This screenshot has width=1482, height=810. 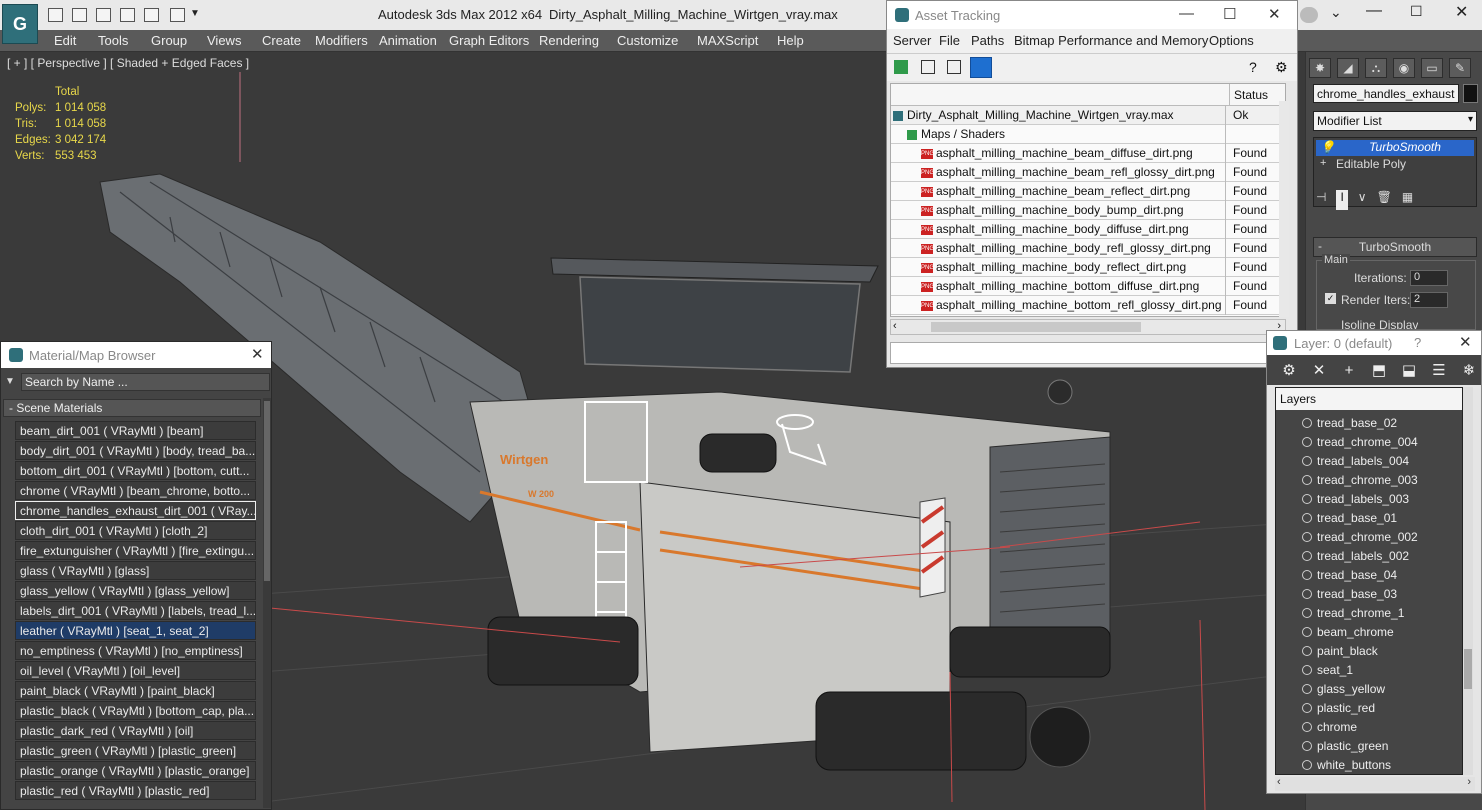 I want to click on detail-view-icon, so click(x=954, y=67).